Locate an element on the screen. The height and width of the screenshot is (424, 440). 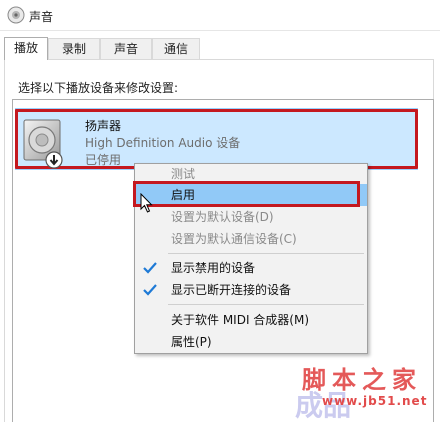
watermark-url: www.jb51.net is located at coordinates (375, 401).